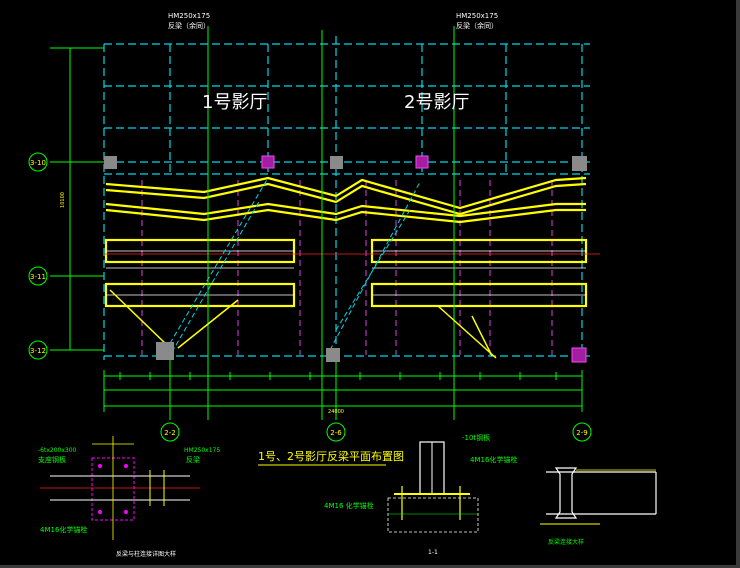 This screenshot has height=568, width=740. What do you see at coordinates (433, 552) in the screenshot?
I see `detail-mid-title: 1-1` at bounding box center [433, 552].